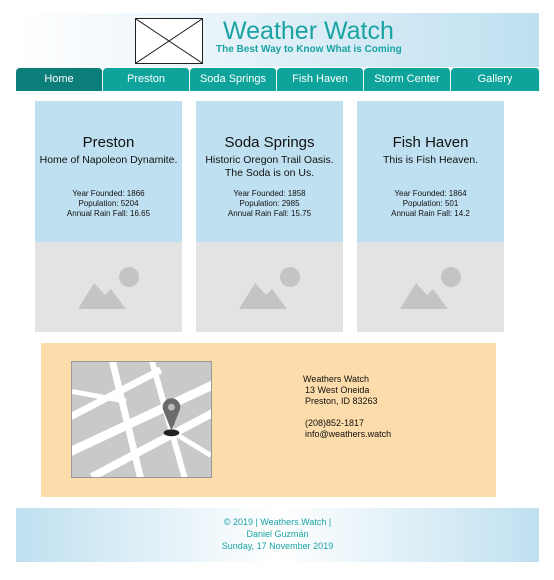  What do you see at coordinates (108, 193) in the screenshot?
I see `town-founded: Year Founded: 1866` at bounding box center [108, 193].